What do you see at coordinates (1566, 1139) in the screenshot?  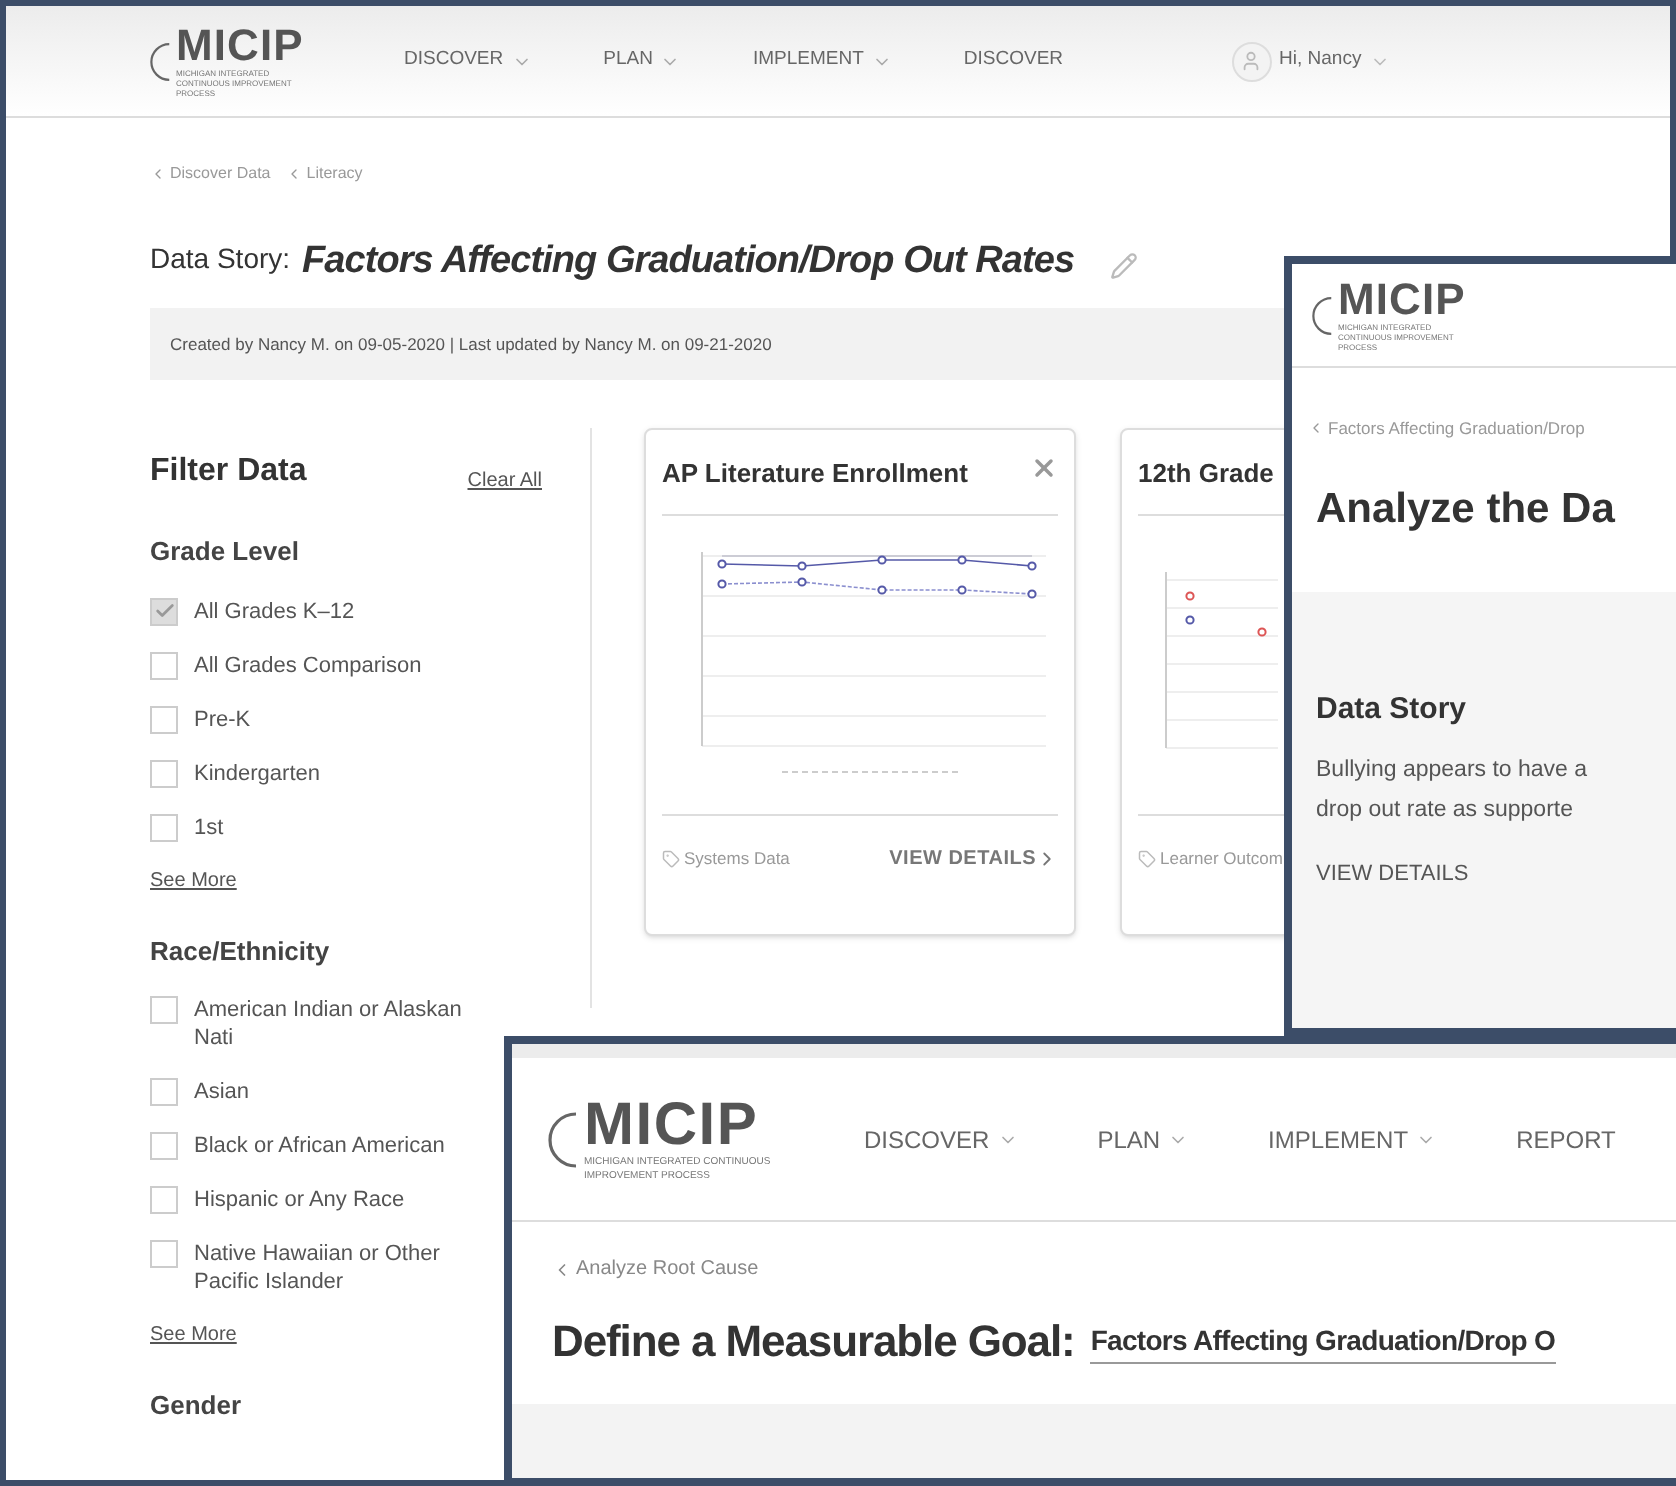 I see `nav-link: REPORT` at bounding box center [1566, 1139].